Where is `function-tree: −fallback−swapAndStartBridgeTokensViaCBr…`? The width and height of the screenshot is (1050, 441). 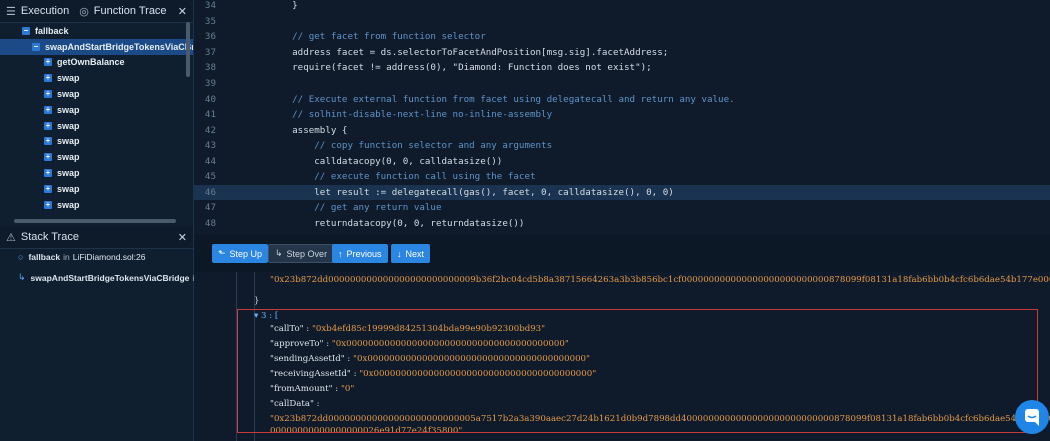
function-tree: −fallback−swapAndStartBridgeTokensViaCBr… is located at coordinates (96, 120).